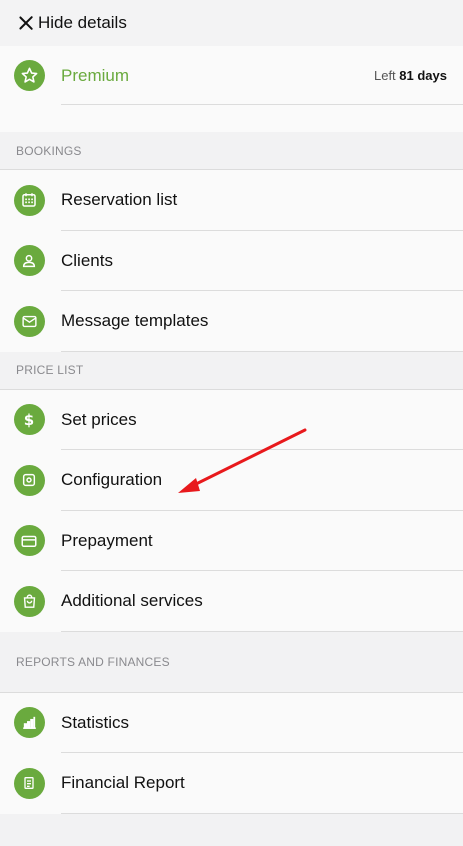 The height and width of the screenshot is (846, 463). I want to click on dollar-icon: $, so click(29, 420).